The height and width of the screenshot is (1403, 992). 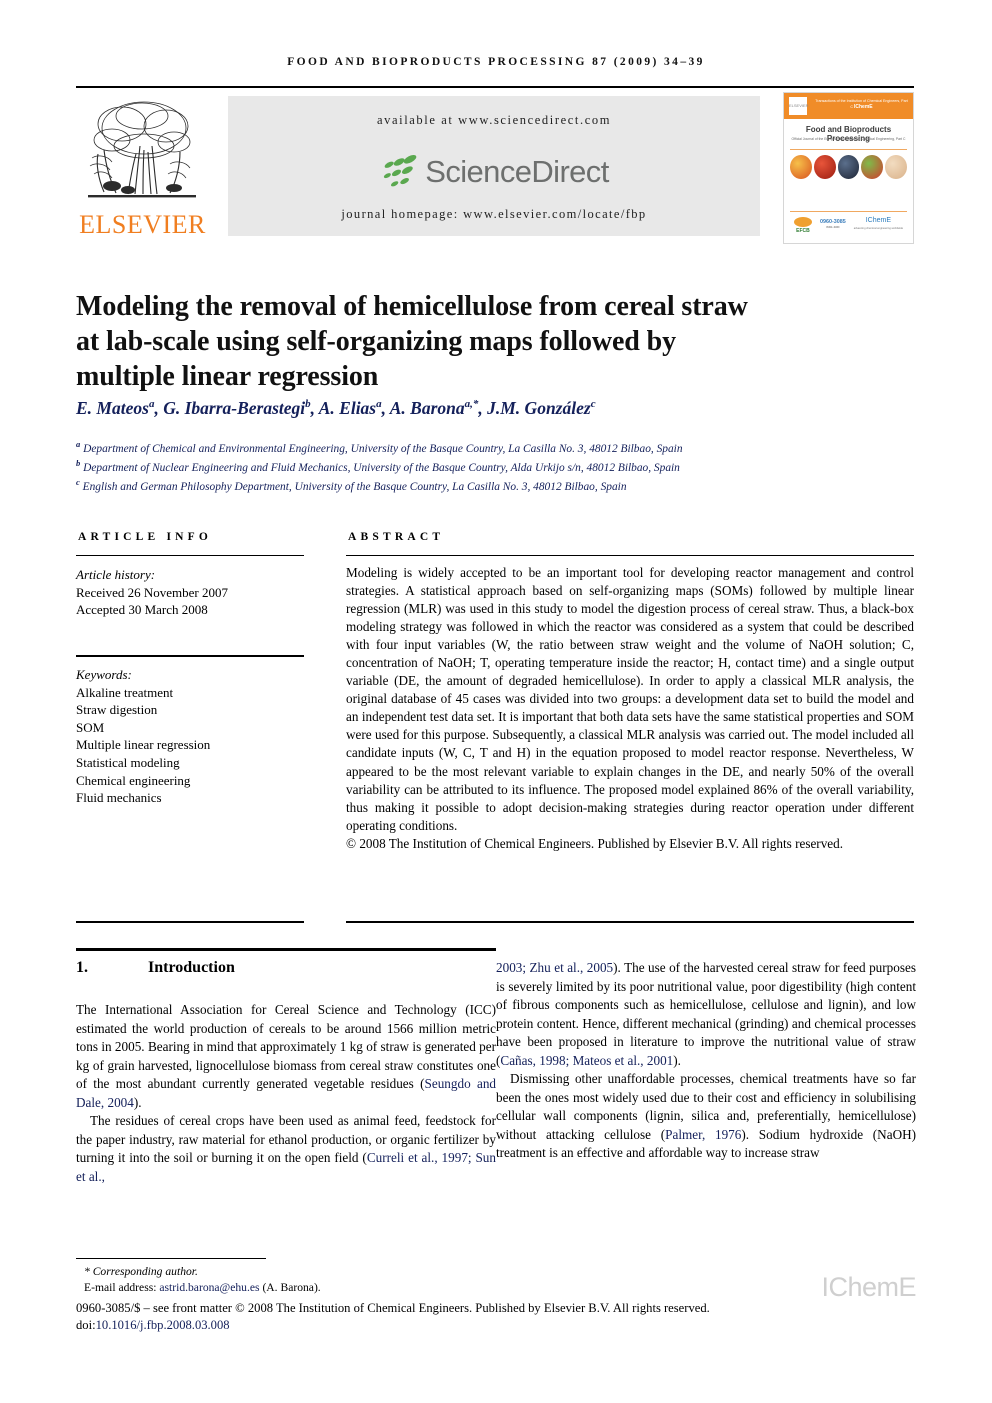 I want to click on sciencedirect-leaves-icon, so click(x=400, y=170).